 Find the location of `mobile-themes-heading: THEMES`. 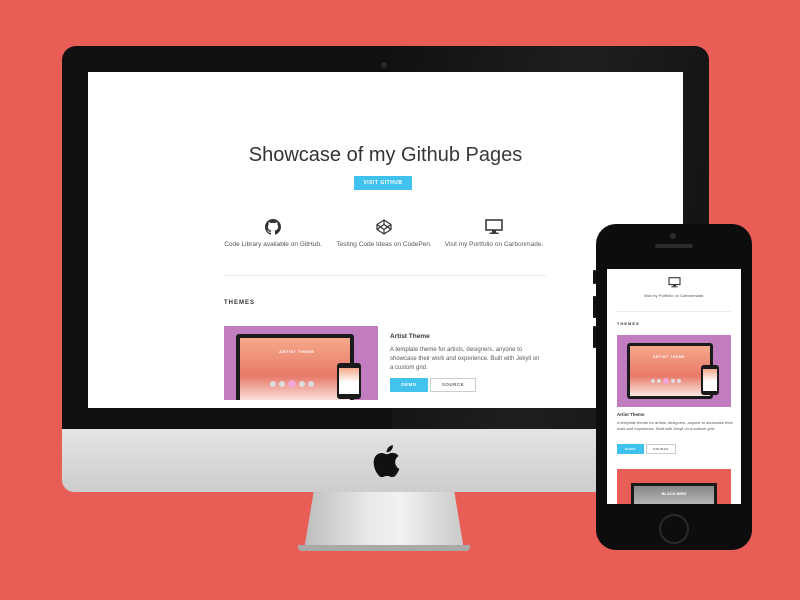

mobile-themes-heading: THEMES is located at coordinates (628, 323).